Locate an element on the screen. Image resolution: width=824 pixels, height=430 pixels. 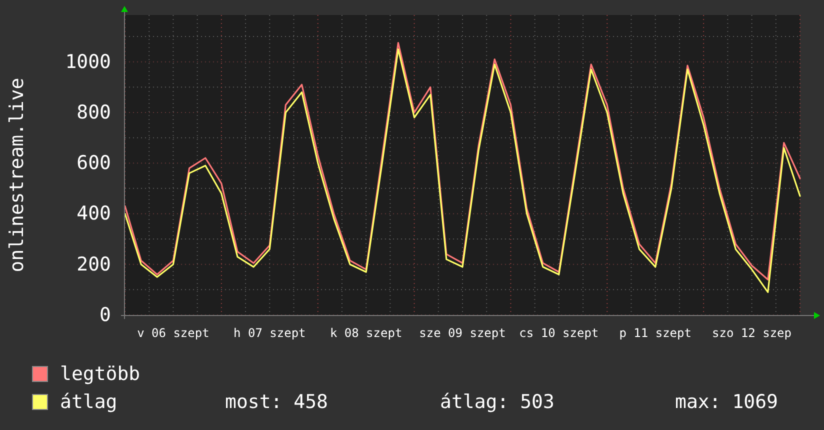
tick-label: 1000 is located at coordinates (88, 61).